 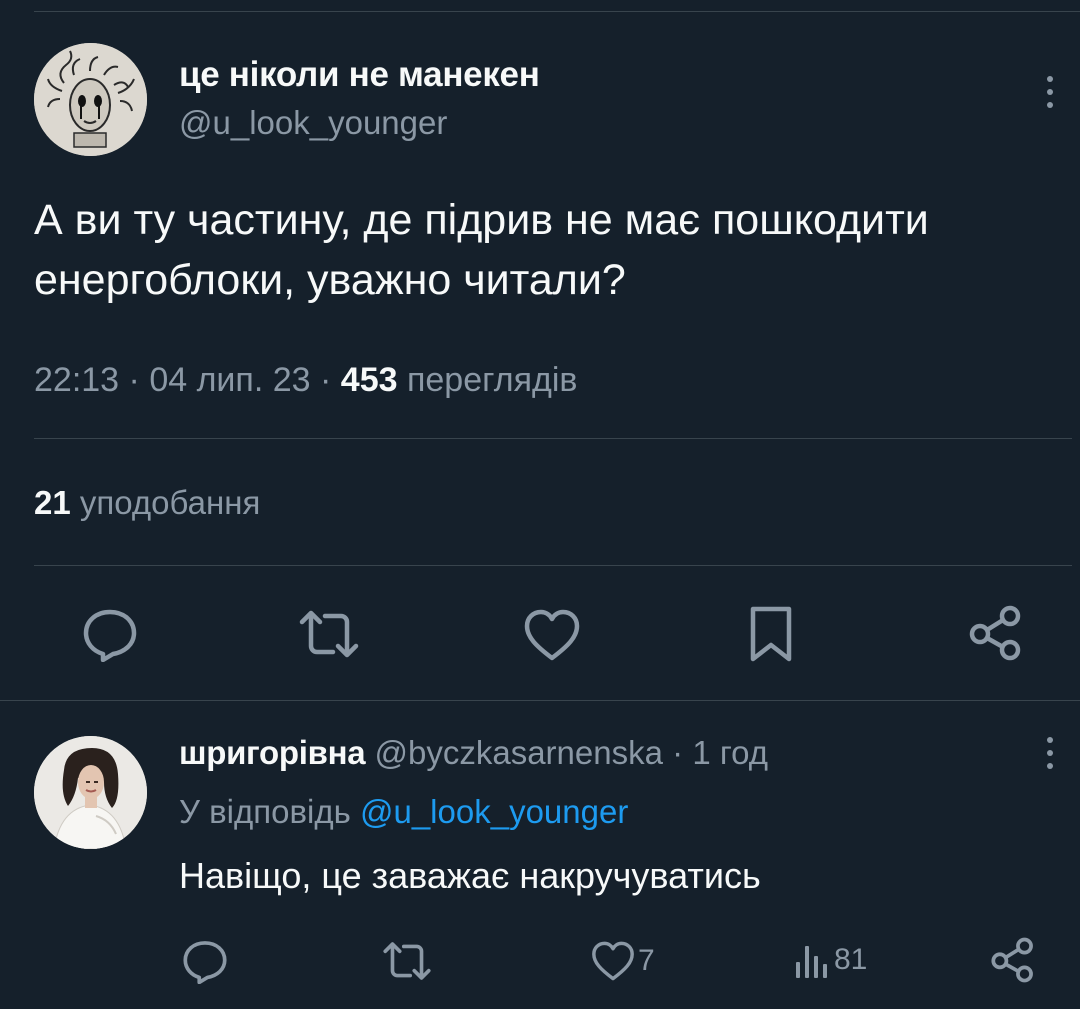 What do you see at coordinates (272, 752) in the screenshot?
I see `reply-author-name: шригорівна` at bounding box center [272, 752].